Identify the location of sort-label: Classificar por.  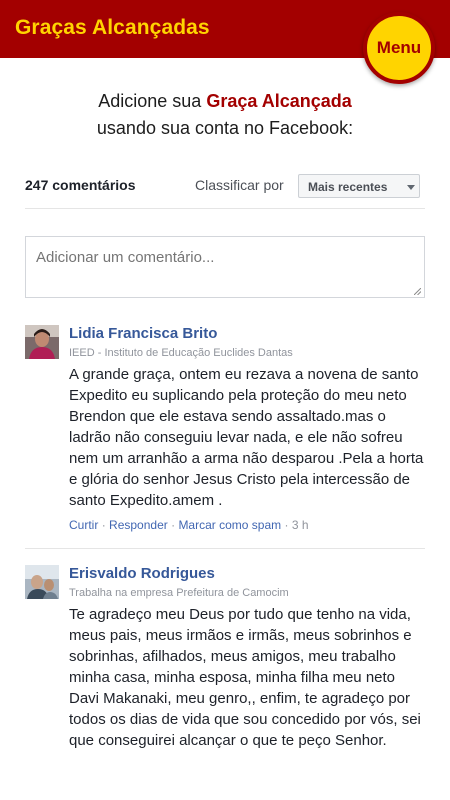
(239, 185).